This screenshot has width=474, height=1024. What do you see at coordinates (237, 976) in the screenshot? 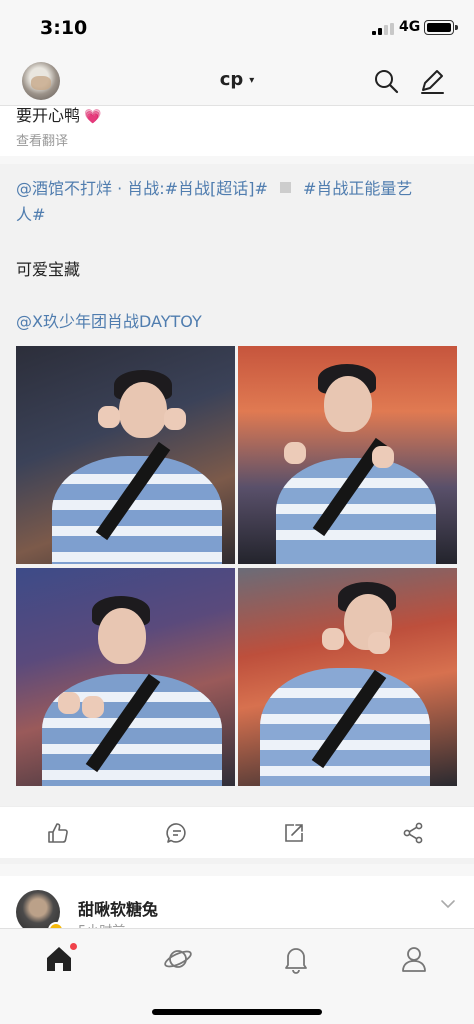
I see `tab-bar` at bounding box center [237, 976].